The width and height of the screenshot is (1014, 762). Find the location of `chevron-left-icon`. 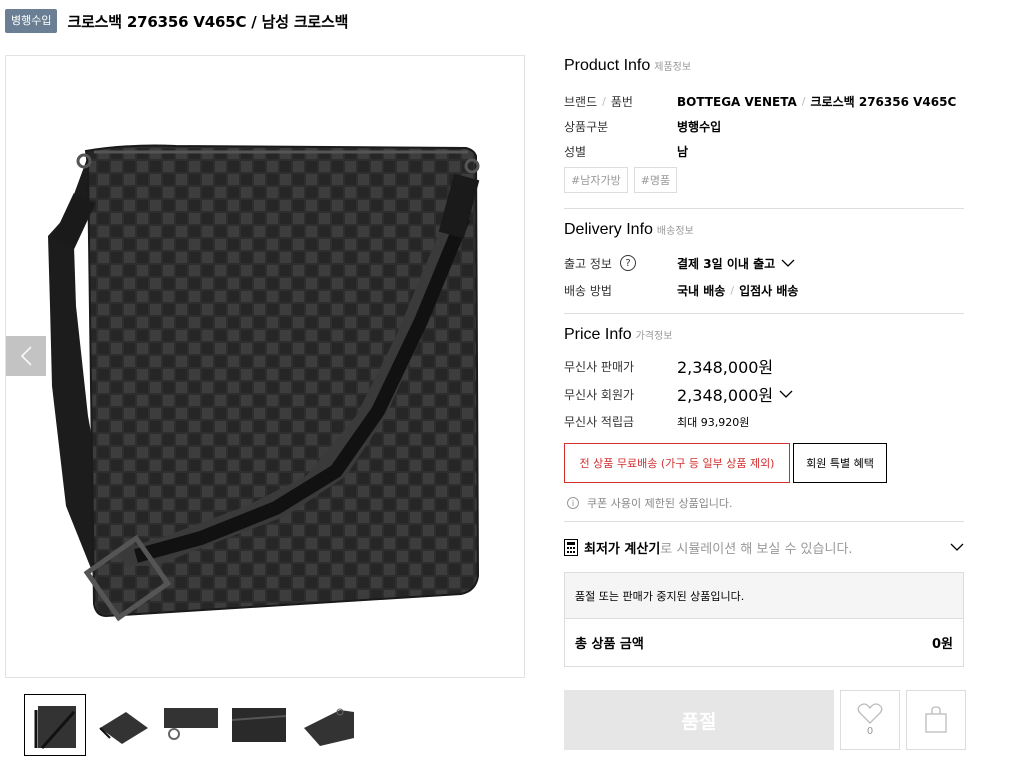

chevron-left-icon is located at coordinates (26, 356).